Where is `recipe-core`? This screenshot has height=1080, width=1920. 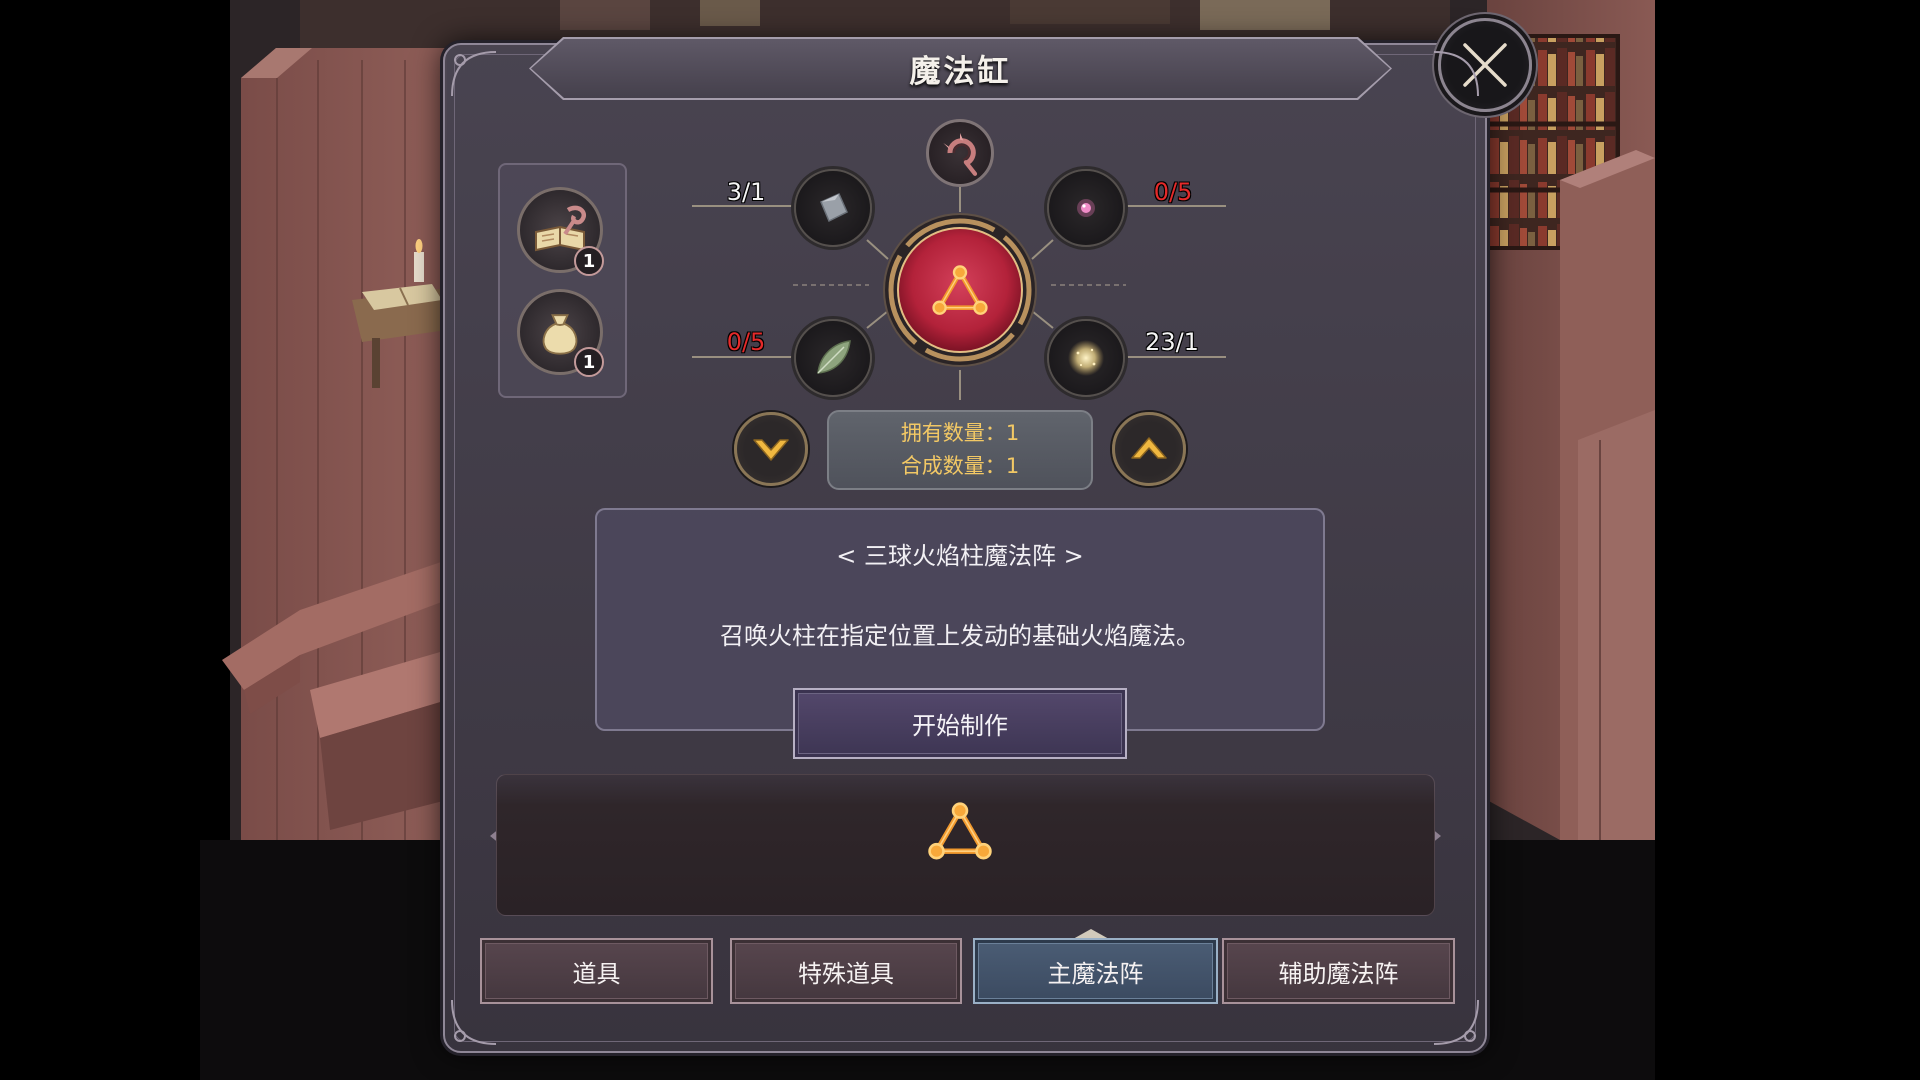
recipe-core is located at coordinates (960, 290).